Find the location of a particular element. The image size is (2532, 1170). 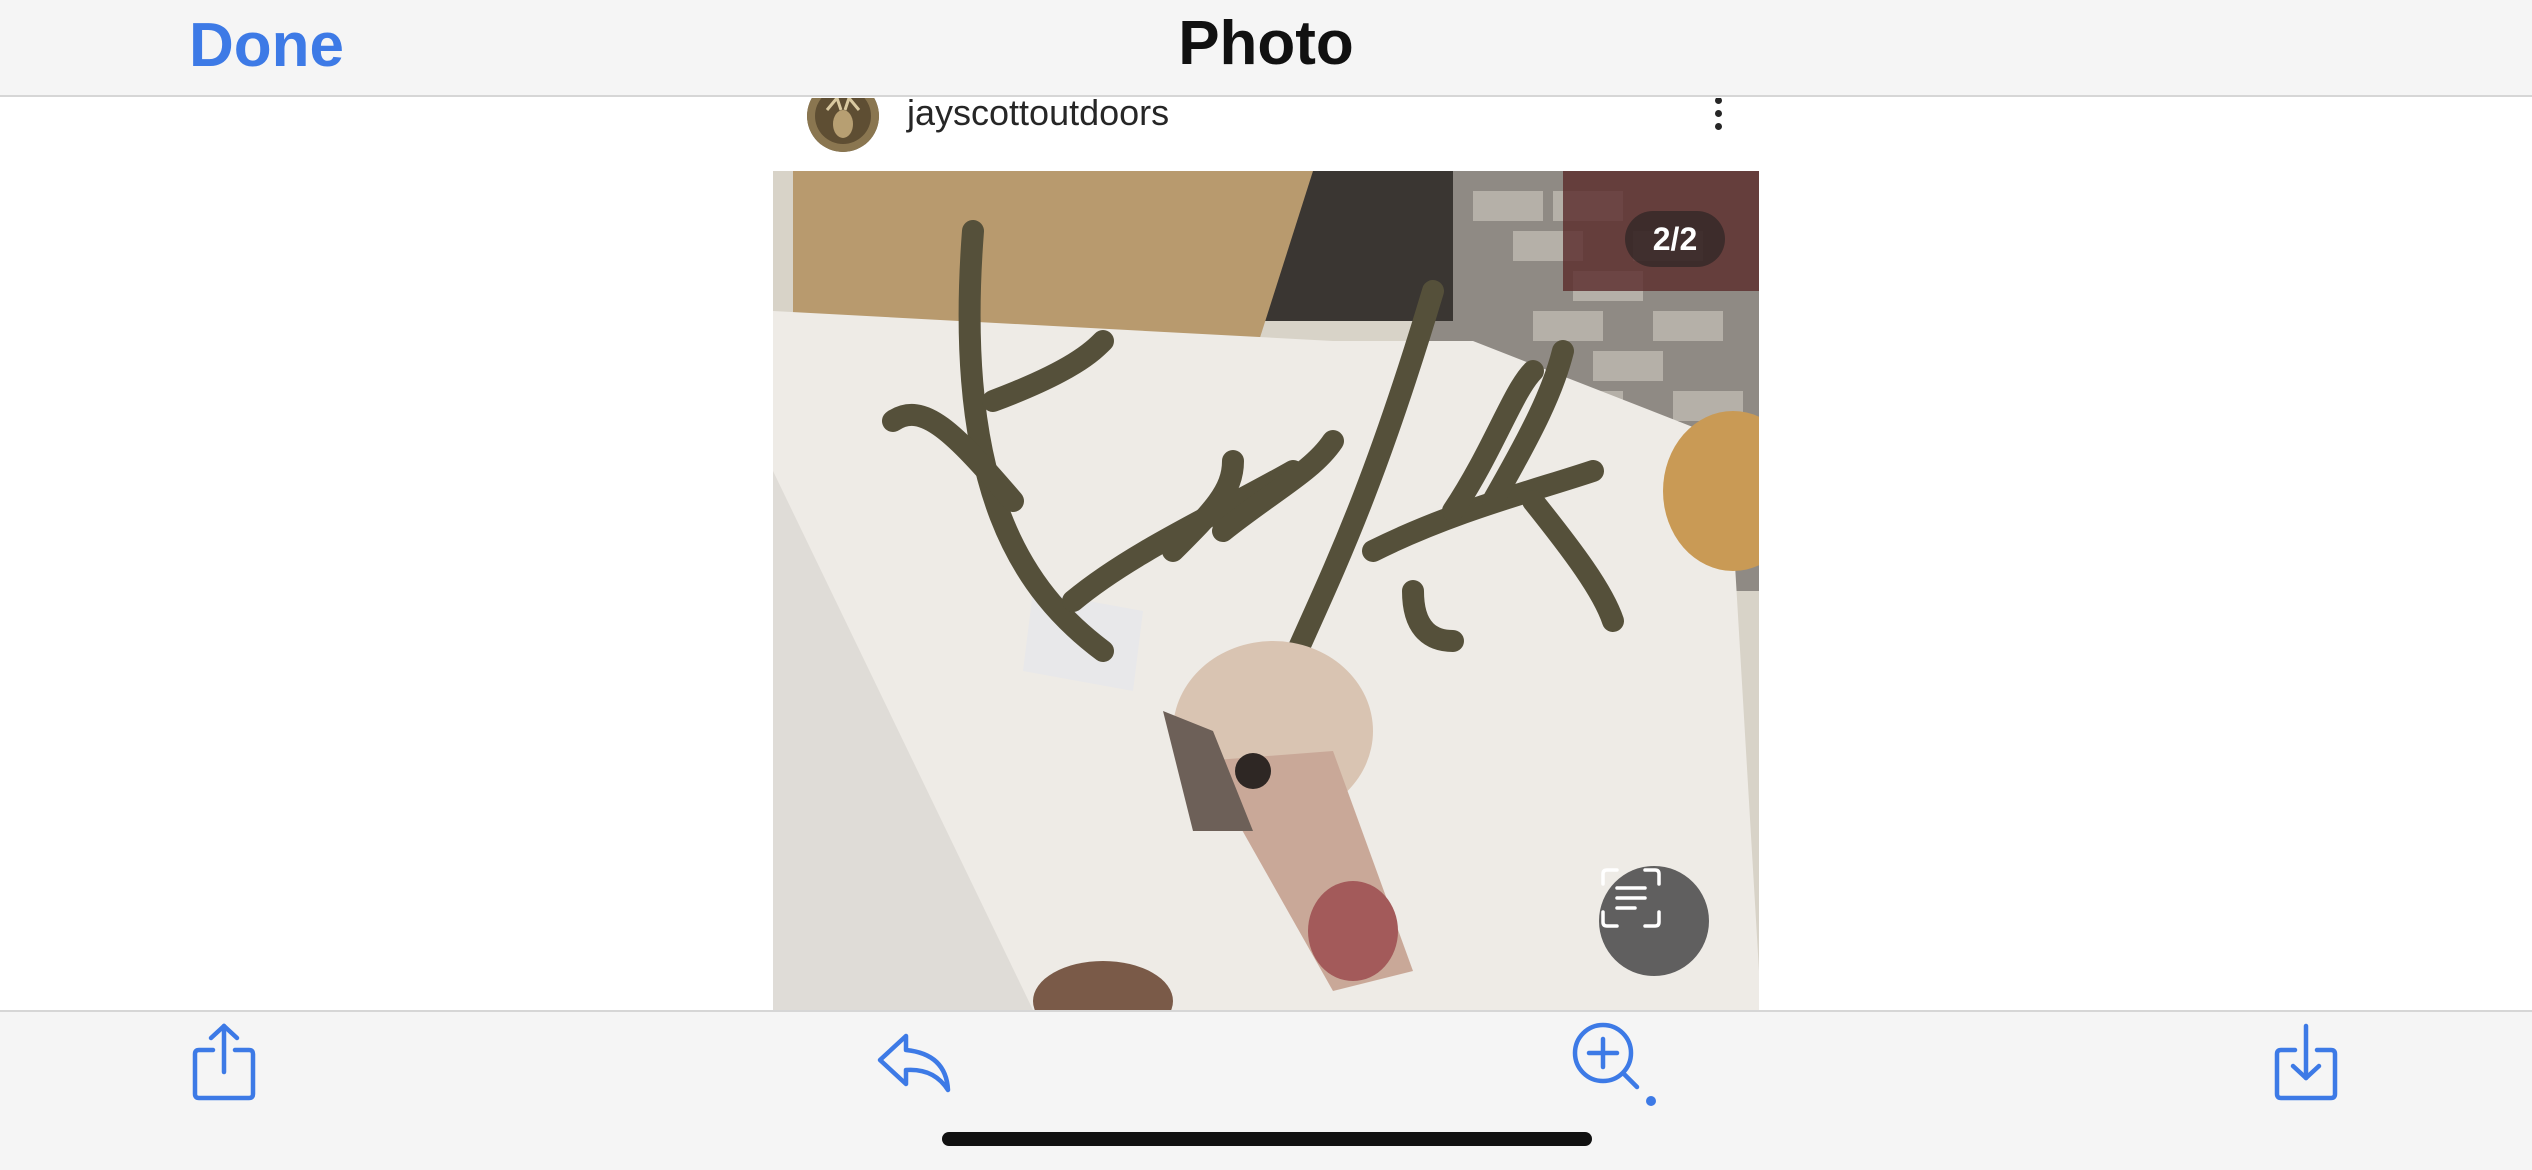

page-title: Photo is located at coordinates (1266, 43).